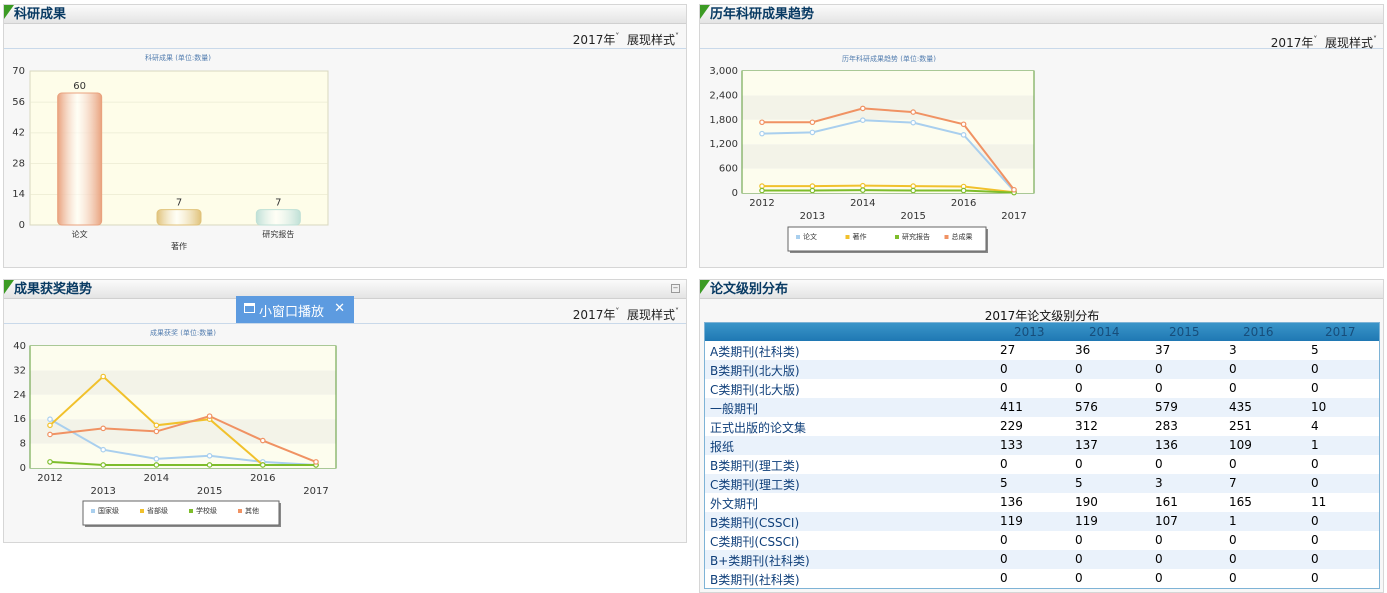 This screenshot has height=593, width=1387. Describe the element at coordinates (179, 203) in the screenshot. I see `bar-value-label: 7` at that location.